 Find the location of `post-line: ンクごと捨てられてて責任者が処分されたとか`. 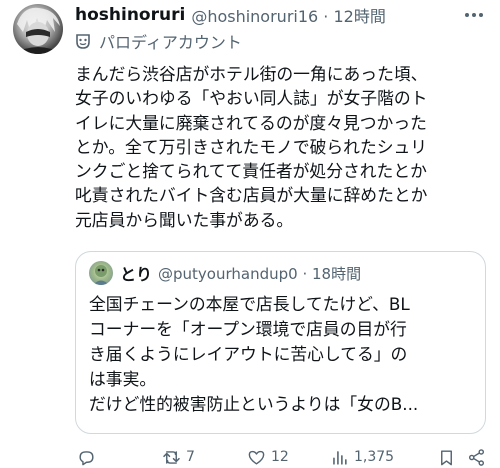

post-line: ンクごと捨てられてて責任者が処分されたとか is located at coordinates (251, 171).